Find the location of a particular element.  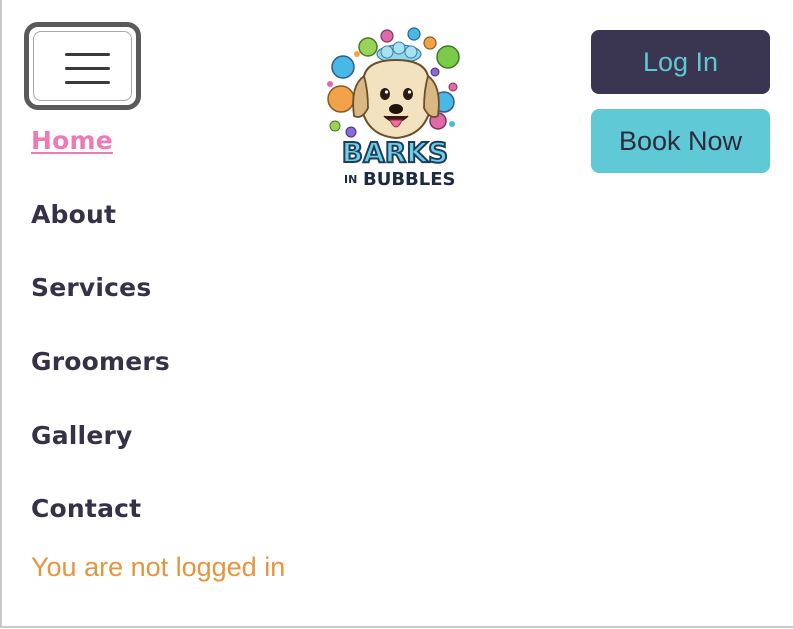

menu-bar-bottom is located at coordinates (87, 82).